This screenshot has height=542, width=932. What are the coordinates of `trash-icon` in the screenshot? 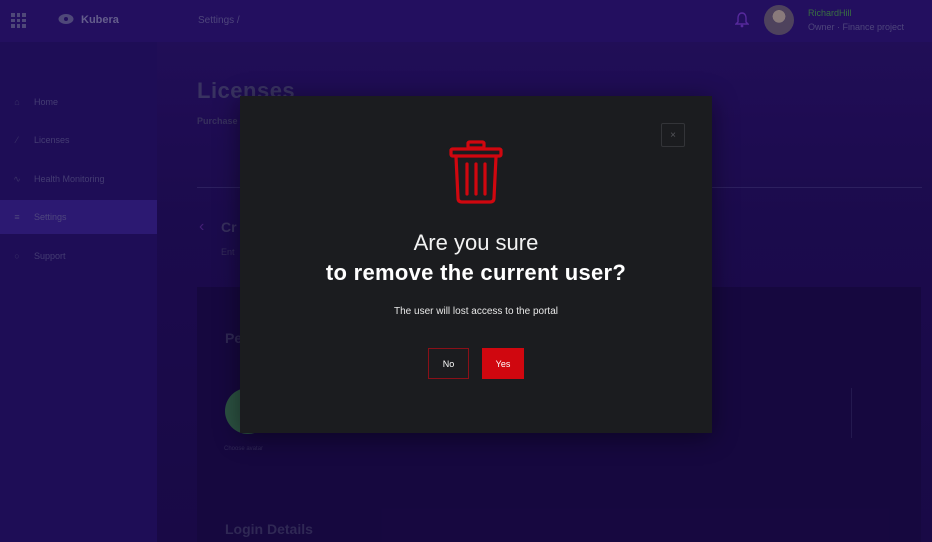 It's located at (476, 172).